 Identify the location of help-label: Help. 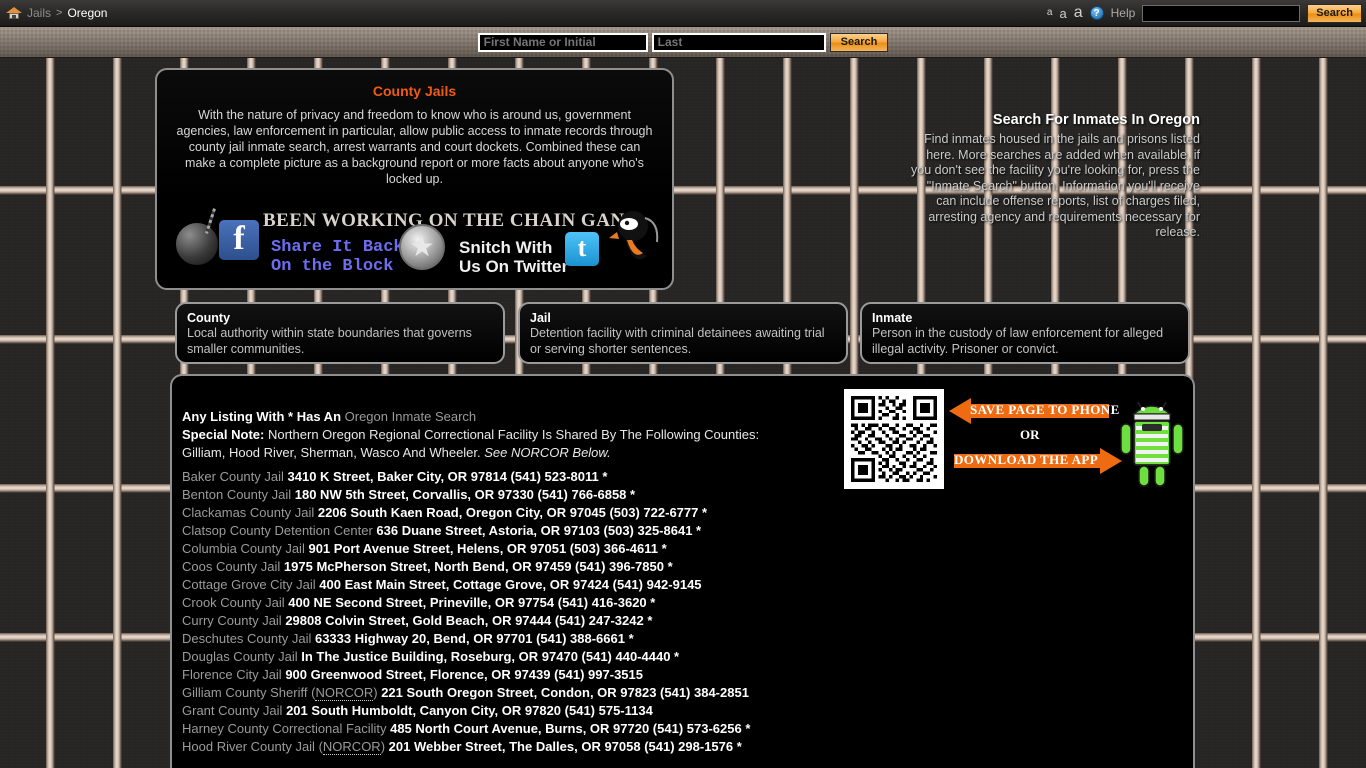
(1123, 13).